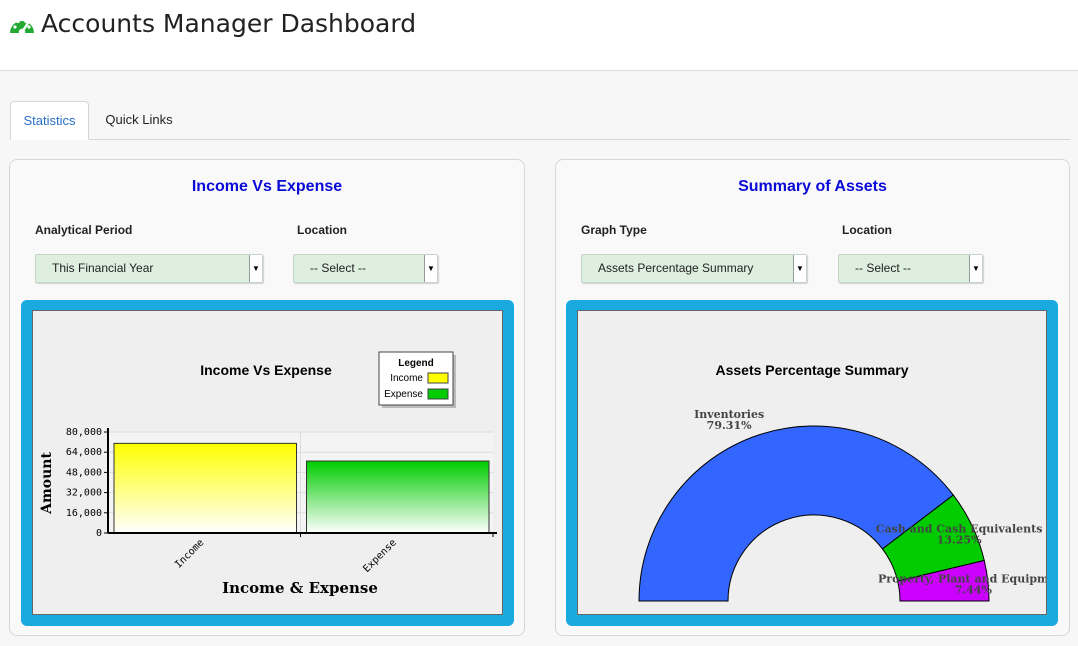 The width and height of the screenshot is (1078, 646). I want to click on chart-legend: Legend Income Expense, so click(417, 379).